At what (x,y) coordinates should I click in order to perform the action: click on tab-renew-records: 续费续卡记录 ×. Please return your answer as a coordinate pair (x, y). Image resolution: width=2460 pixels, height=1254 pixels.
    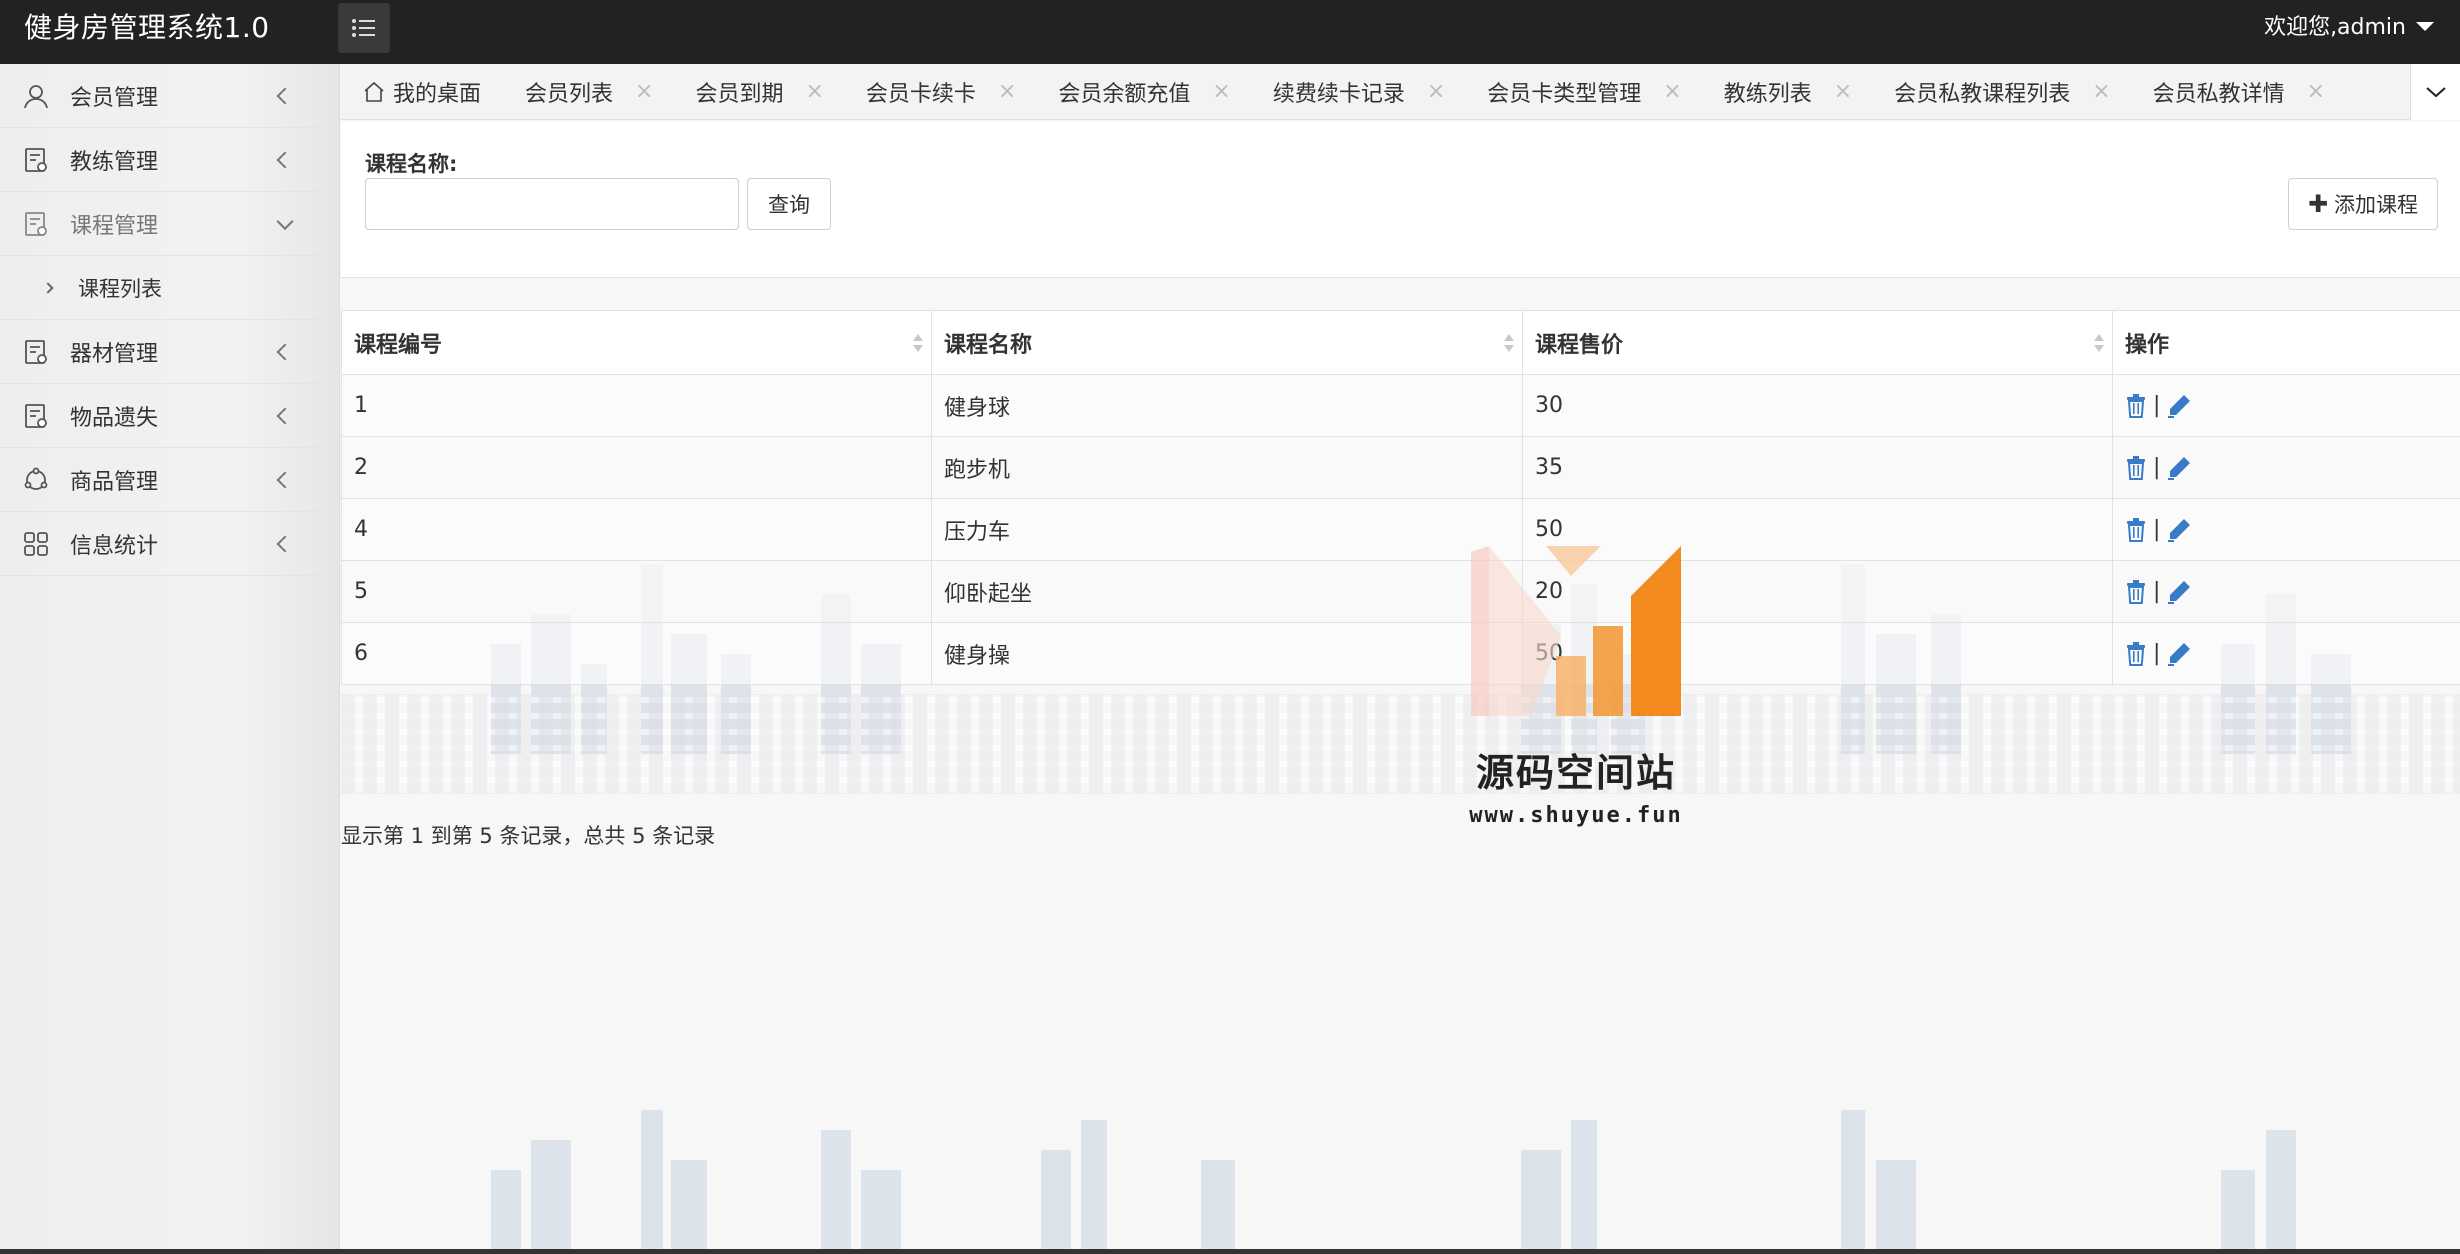
    Looking at the image, I should click on (1356, 92).